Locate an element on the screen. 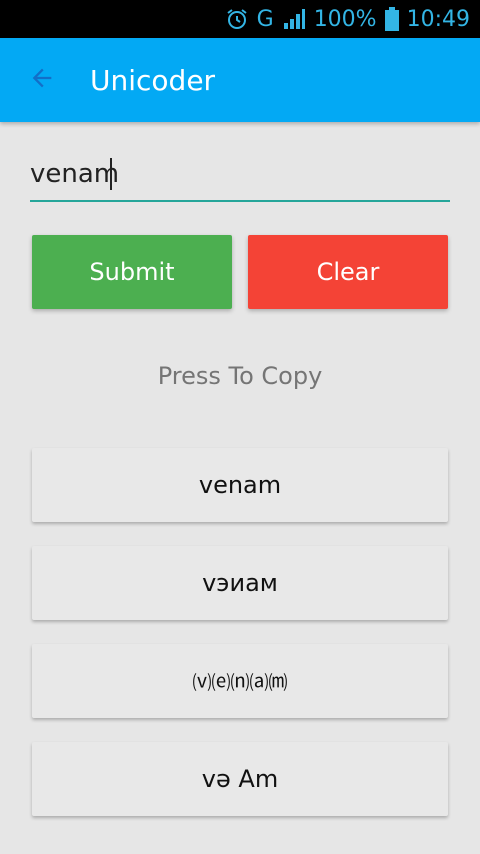 The height and width of the screenshot is (854, 480). battery-icon is located at coordinates (391, 19).